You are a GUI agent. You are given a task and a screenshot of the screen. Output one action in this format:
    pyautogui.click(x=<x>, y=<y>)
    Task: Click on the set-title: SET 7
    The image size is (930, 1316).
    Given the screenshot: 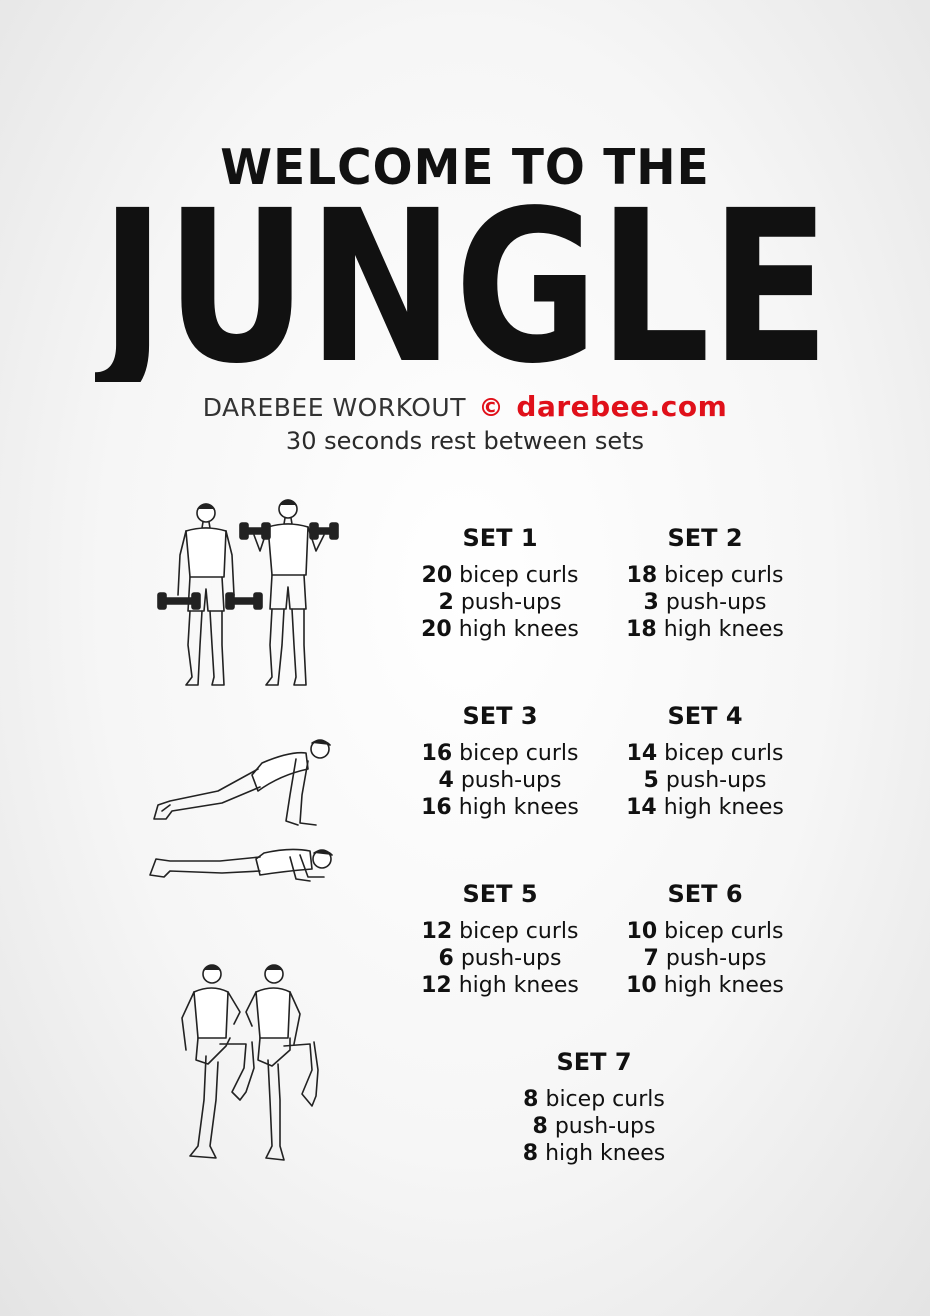 What is the action you would take?
    pyautogui.click(x=594, y=1062)
    